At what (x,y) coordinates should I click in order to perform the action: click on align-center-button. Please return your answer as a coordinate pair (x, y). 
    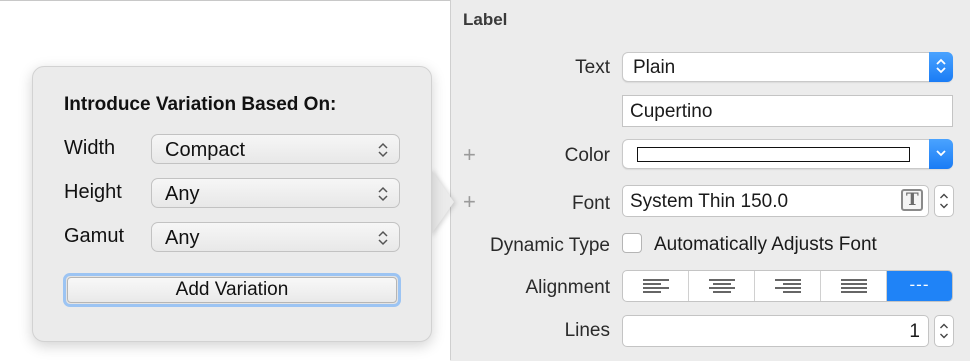
    Looking at the image, I should click on (722, 286).